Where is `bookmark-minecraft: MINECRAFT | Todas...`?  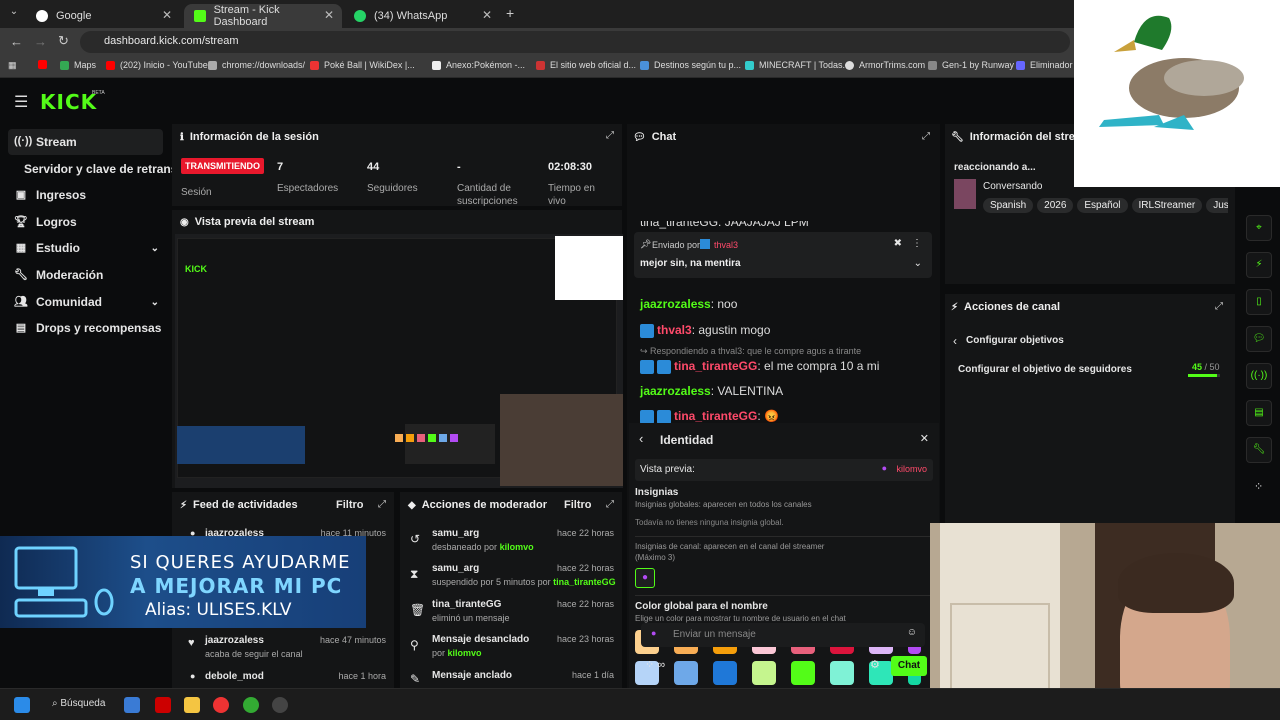 bookmark-minecraft: MINECRAFT | Todas... is located at coordinates (797, 65).